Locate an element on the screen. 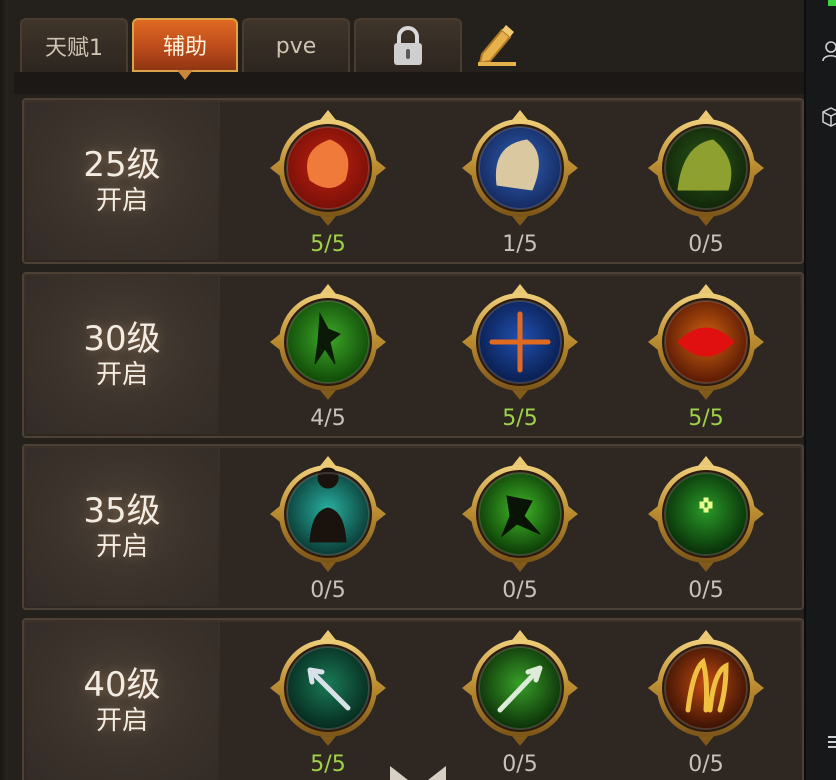 The width and height of the screenshot is (836, 780). arrow-skill-icon is located at coordinates (328, 688).